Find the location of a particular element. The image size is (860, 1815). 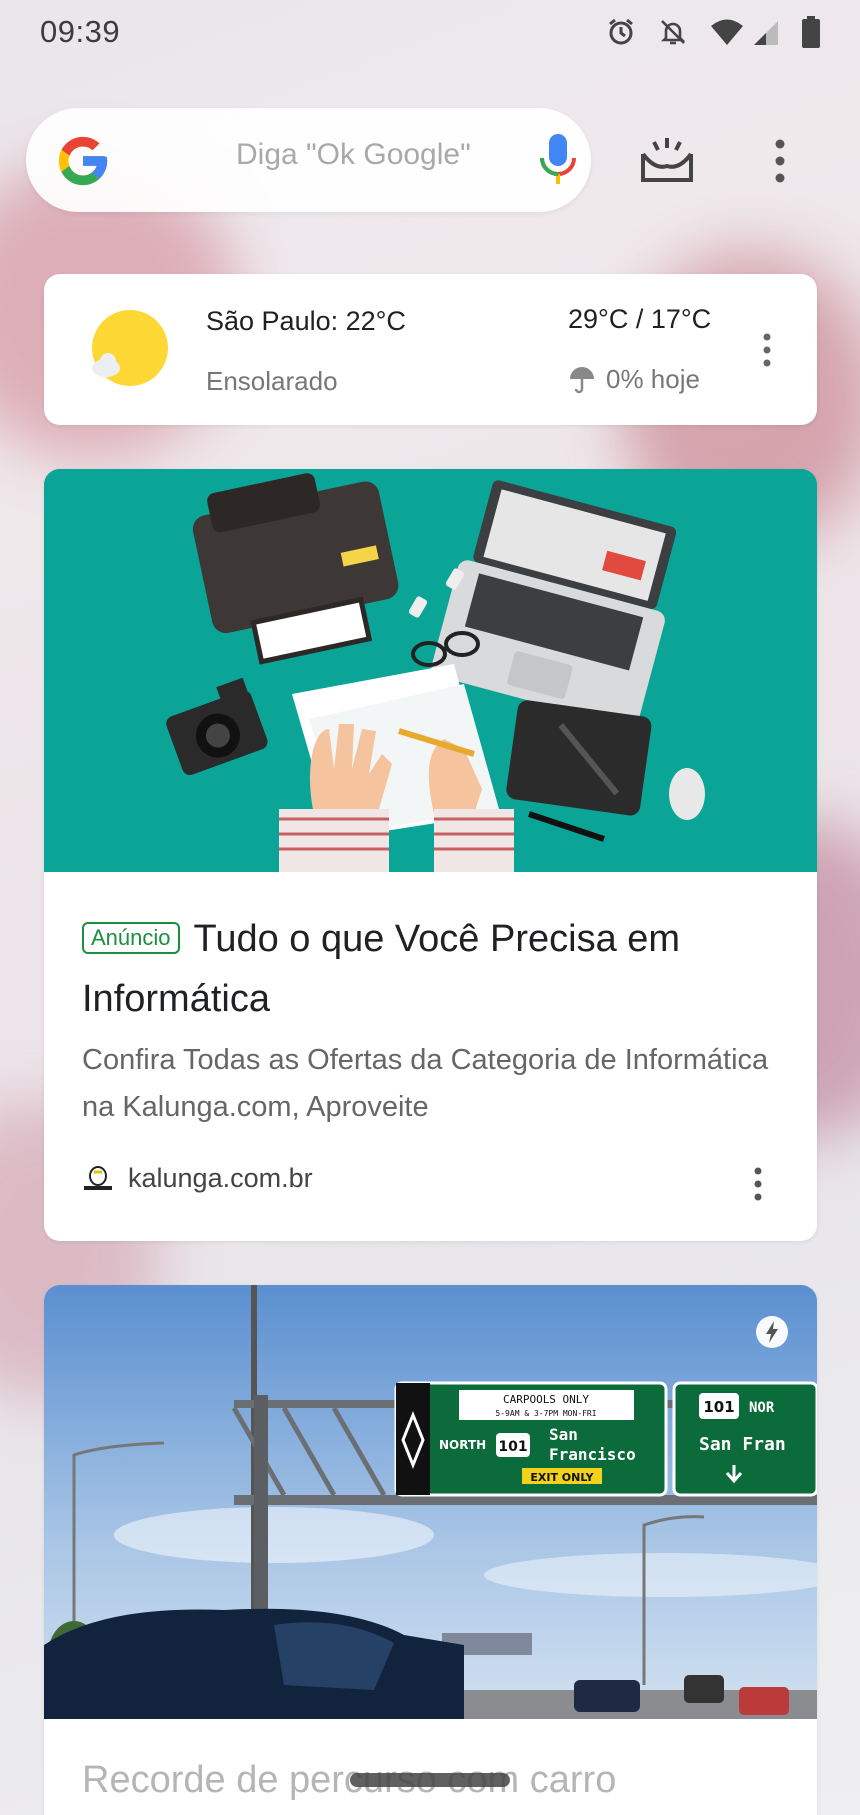

sign2-direction: NOR is located at coordinates (762, 1408).